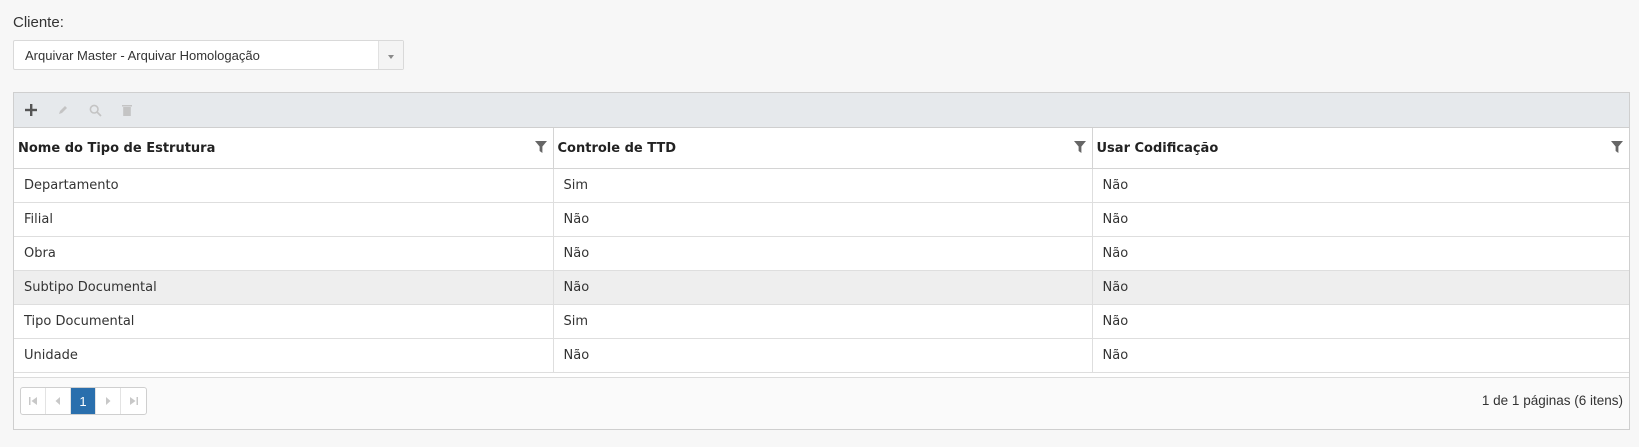 The image size is (1639, 447). I want to click on client-select: Arquivar Master - Arquivar Homologação, so click(208, 55).